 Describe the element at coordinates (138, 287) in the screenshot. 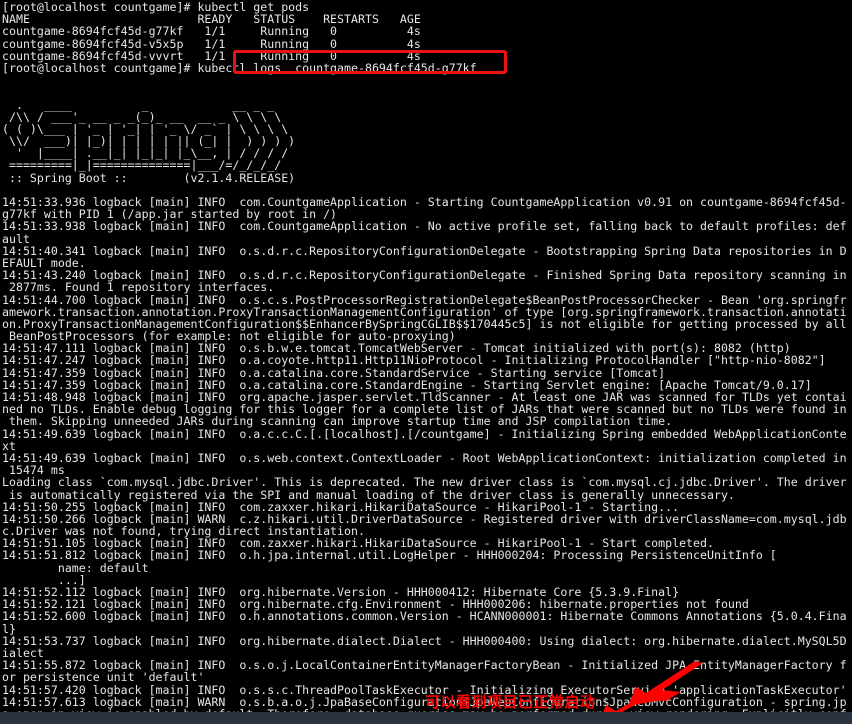

I see `terminal-line: 2877ms. Found 1 repository interfaces.` at that location.